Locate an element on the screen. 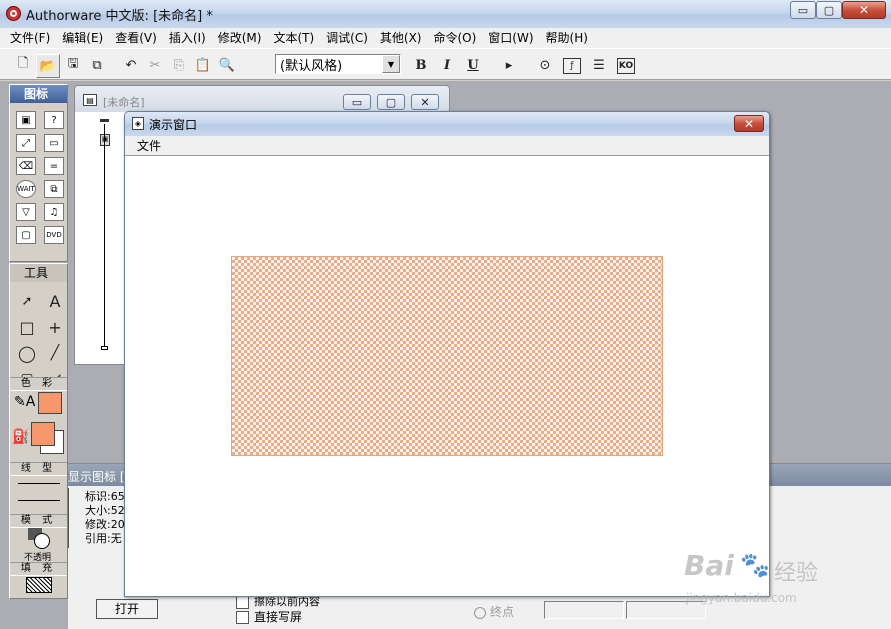 This screenshot has height=629, width=891. erase-icon: ⌫ is located at coordinates (26, 166).